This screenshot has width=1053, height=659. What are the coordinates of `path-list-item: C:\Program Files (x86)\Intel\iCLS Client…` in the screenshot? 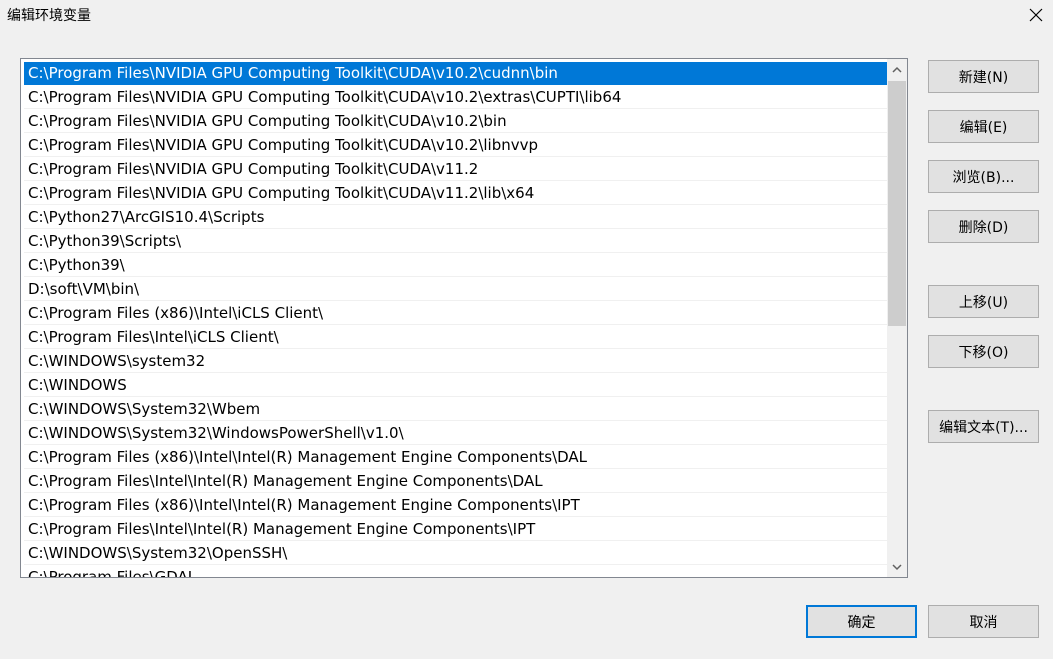 It's located at (455, 313).